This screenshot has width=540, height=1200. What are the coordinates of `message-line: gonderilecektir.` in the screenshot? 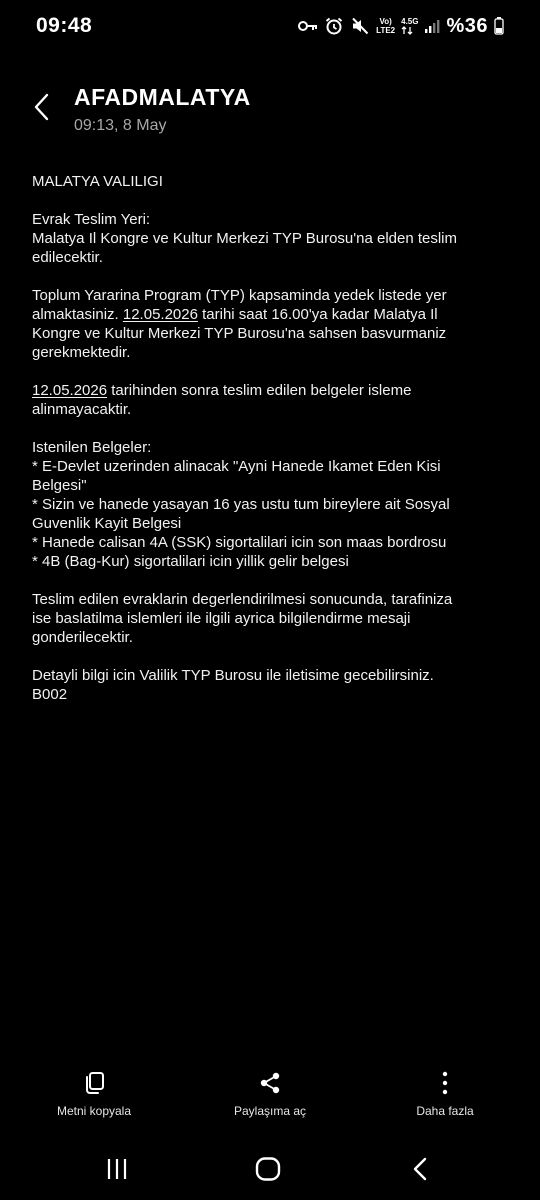 It's located at (82, 637).